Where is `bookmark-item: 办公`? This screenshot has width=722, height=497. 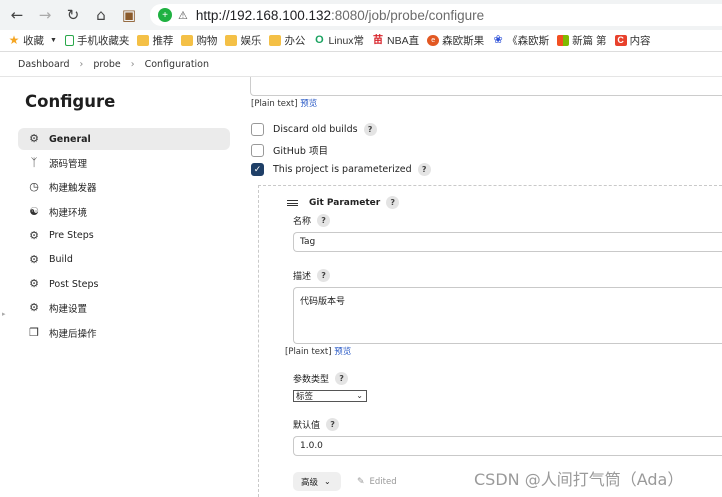 bookmark-item: 办公 is located at coordinates (287, 40).